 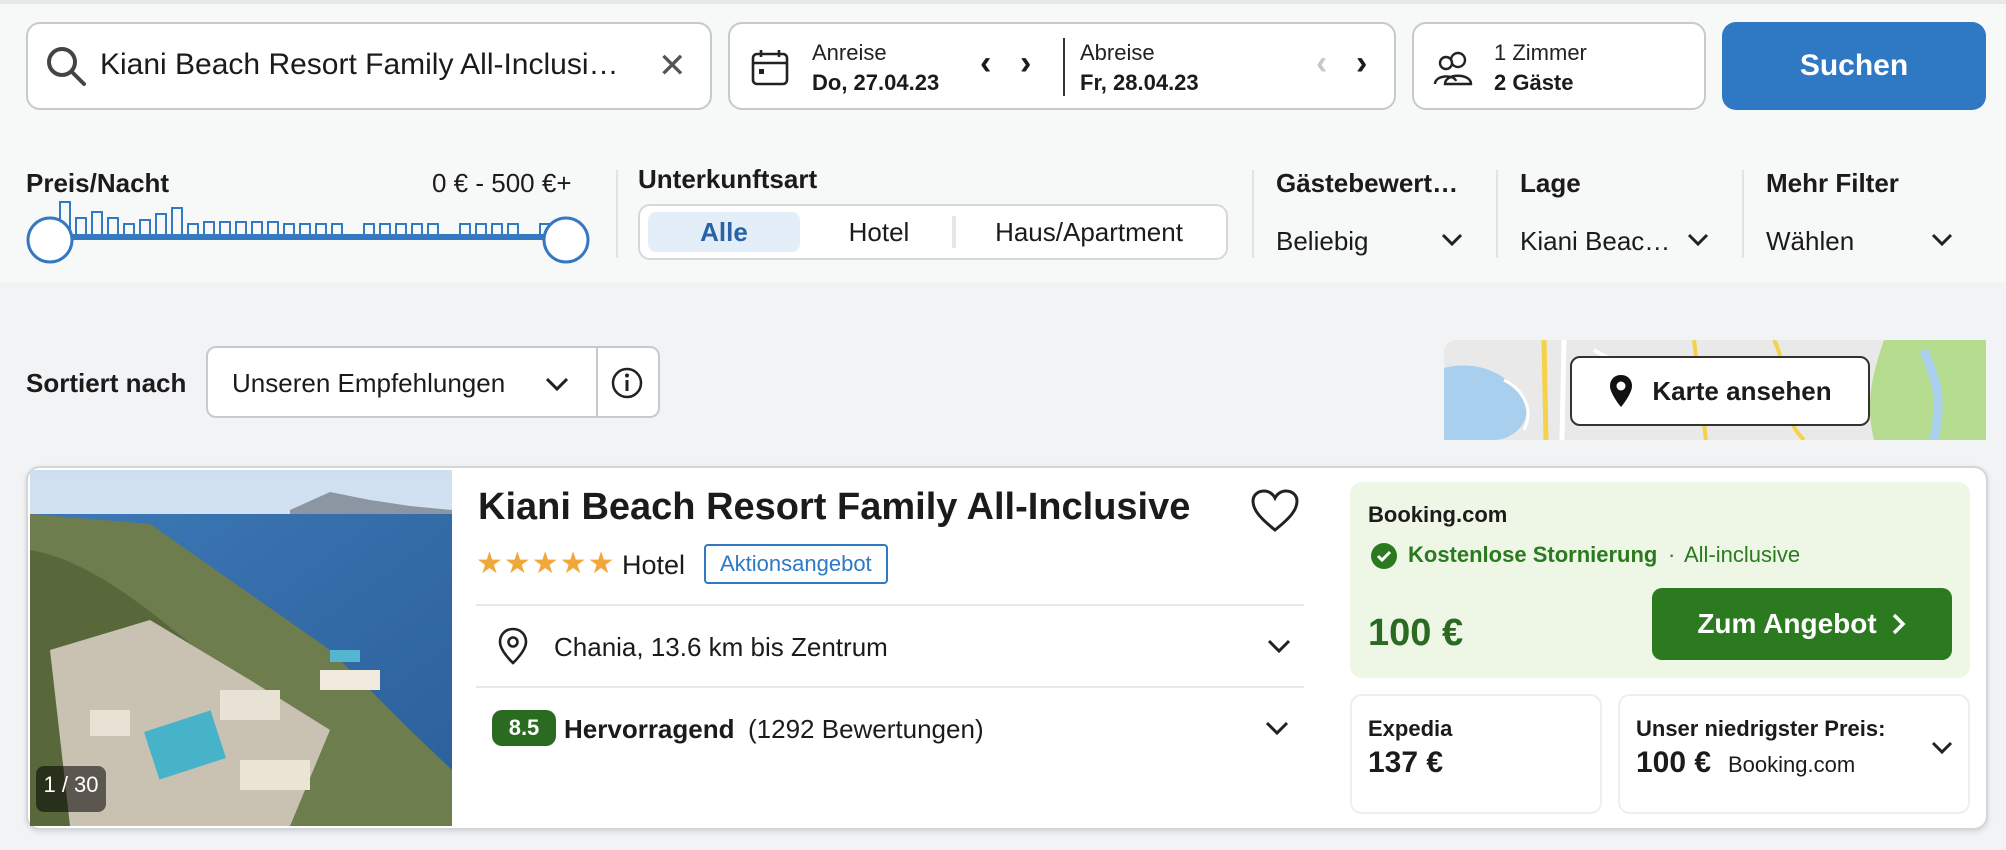 What do you see at coordinates (1453, 68) in the screenshot?
I see `users-icon` at bounding box center [1453, 68].